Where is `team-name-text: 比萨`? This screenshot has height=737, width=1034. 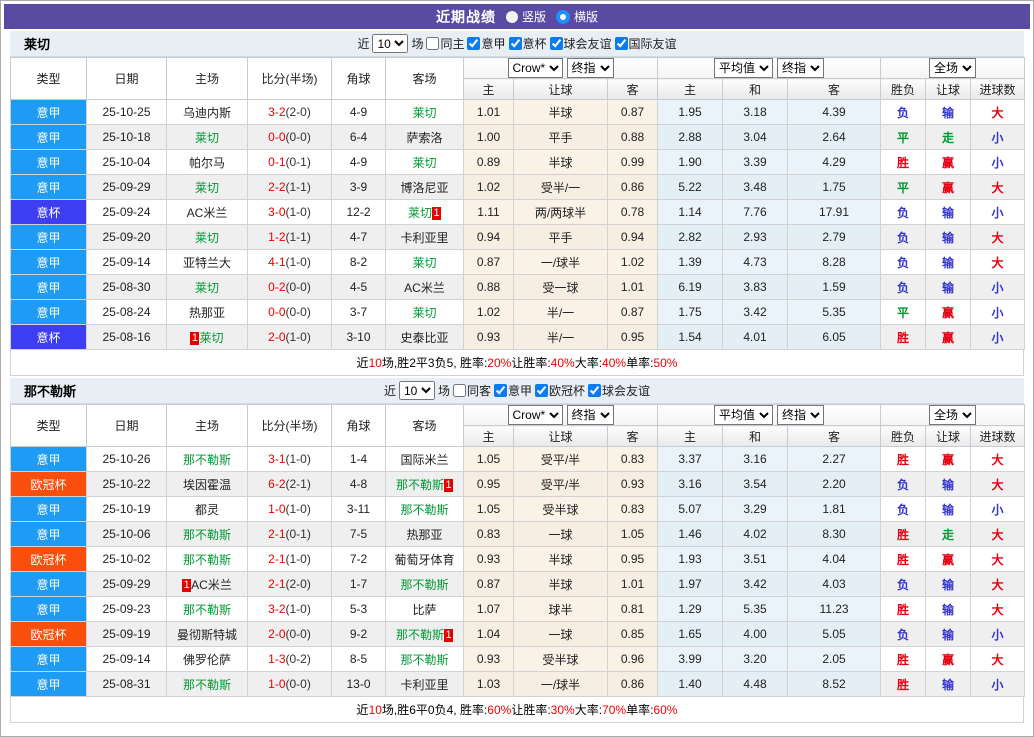
team-name-text: 比萨 is located at coordinates (424, 609).